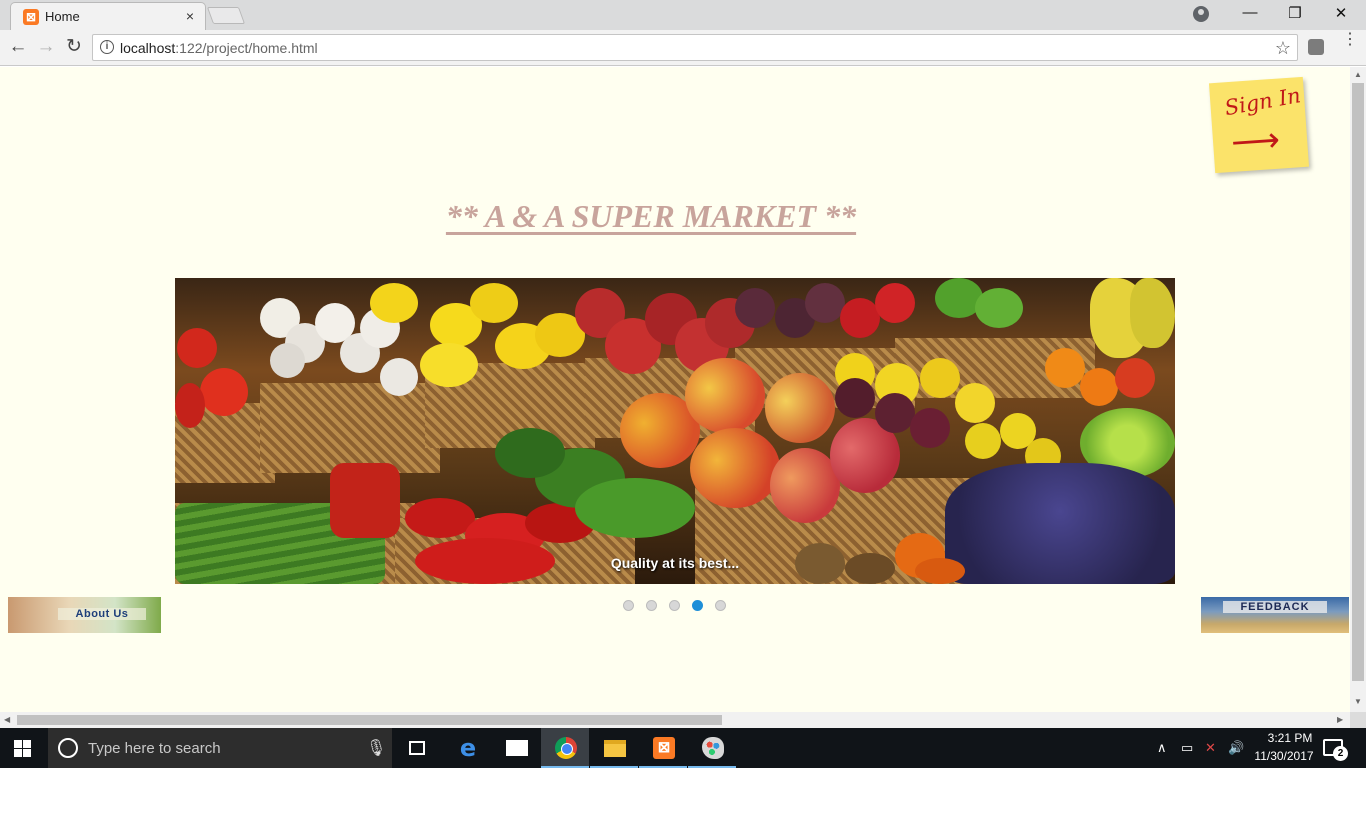 This screenshot has height=815, width=1366. What do you see at coordinates (683, 15) in the screenshot?
I see `browser-titlebar: ⊠ Home × — ❐ ✕` at bounding box center [683, 15].